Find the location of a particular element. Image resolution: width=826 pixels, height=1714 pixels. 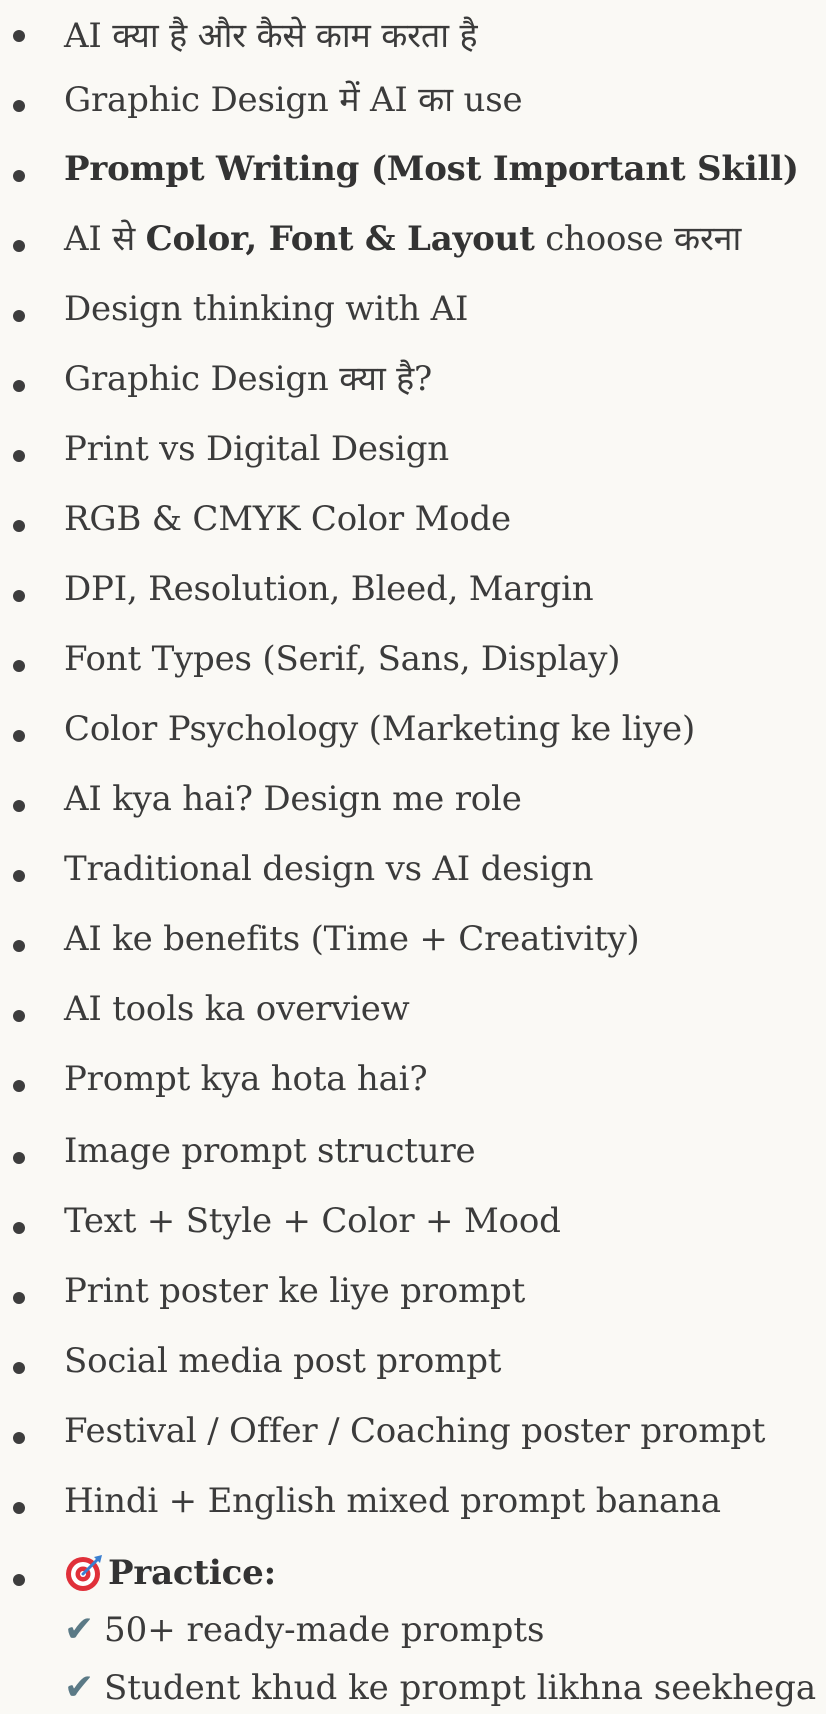

list-item: Print poster ke liye prompt is located at coordinates (413, 1298).